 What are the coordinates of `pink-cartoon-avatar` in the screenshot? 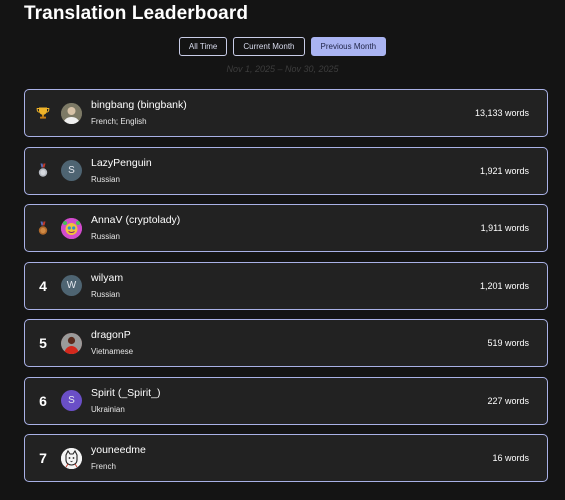 It's located at (71, 228).